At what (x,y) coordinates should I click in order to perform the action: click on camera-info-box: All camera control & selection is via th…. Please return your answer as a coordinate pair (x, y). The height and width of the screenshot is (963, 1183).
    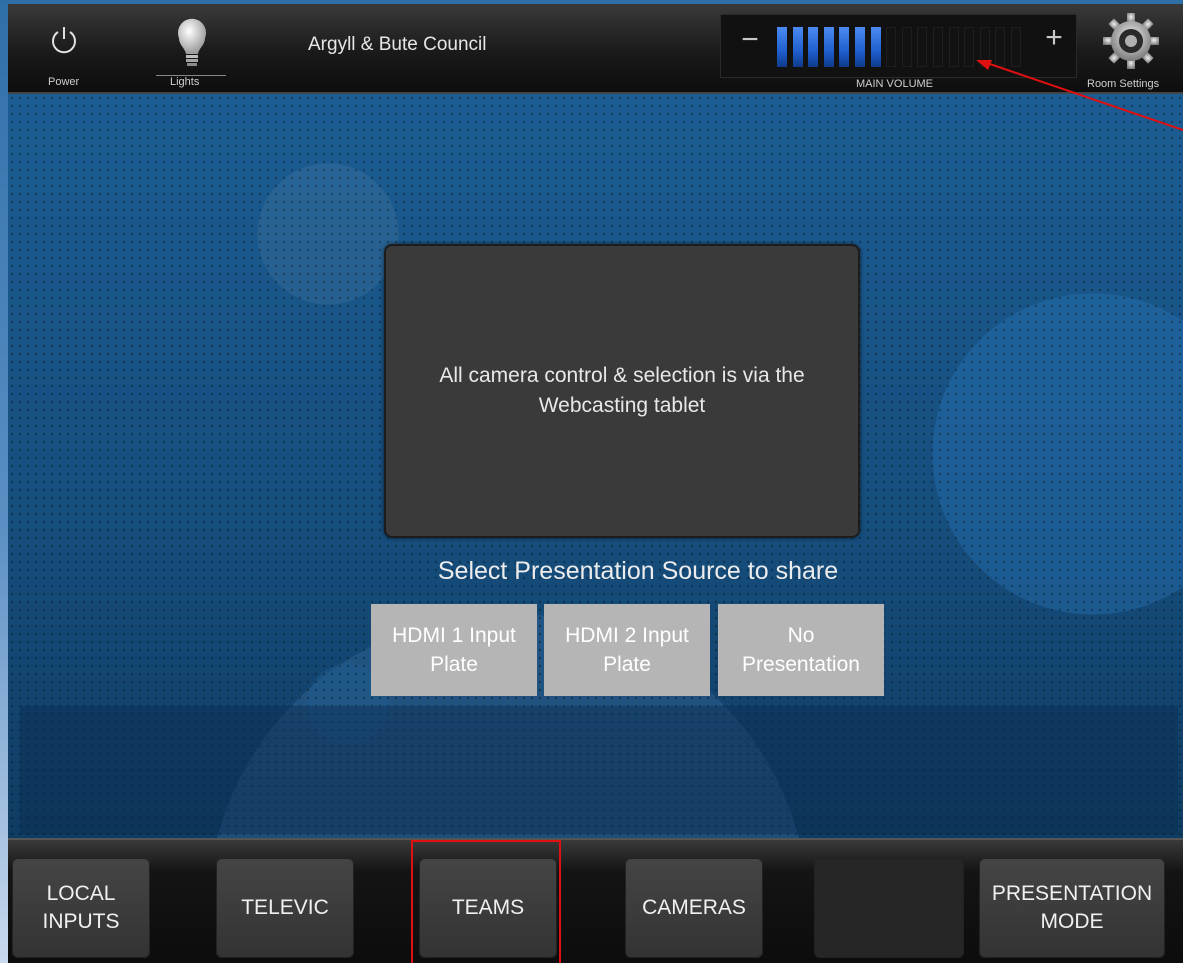
    Looking at the image, I should click on (622, 391).